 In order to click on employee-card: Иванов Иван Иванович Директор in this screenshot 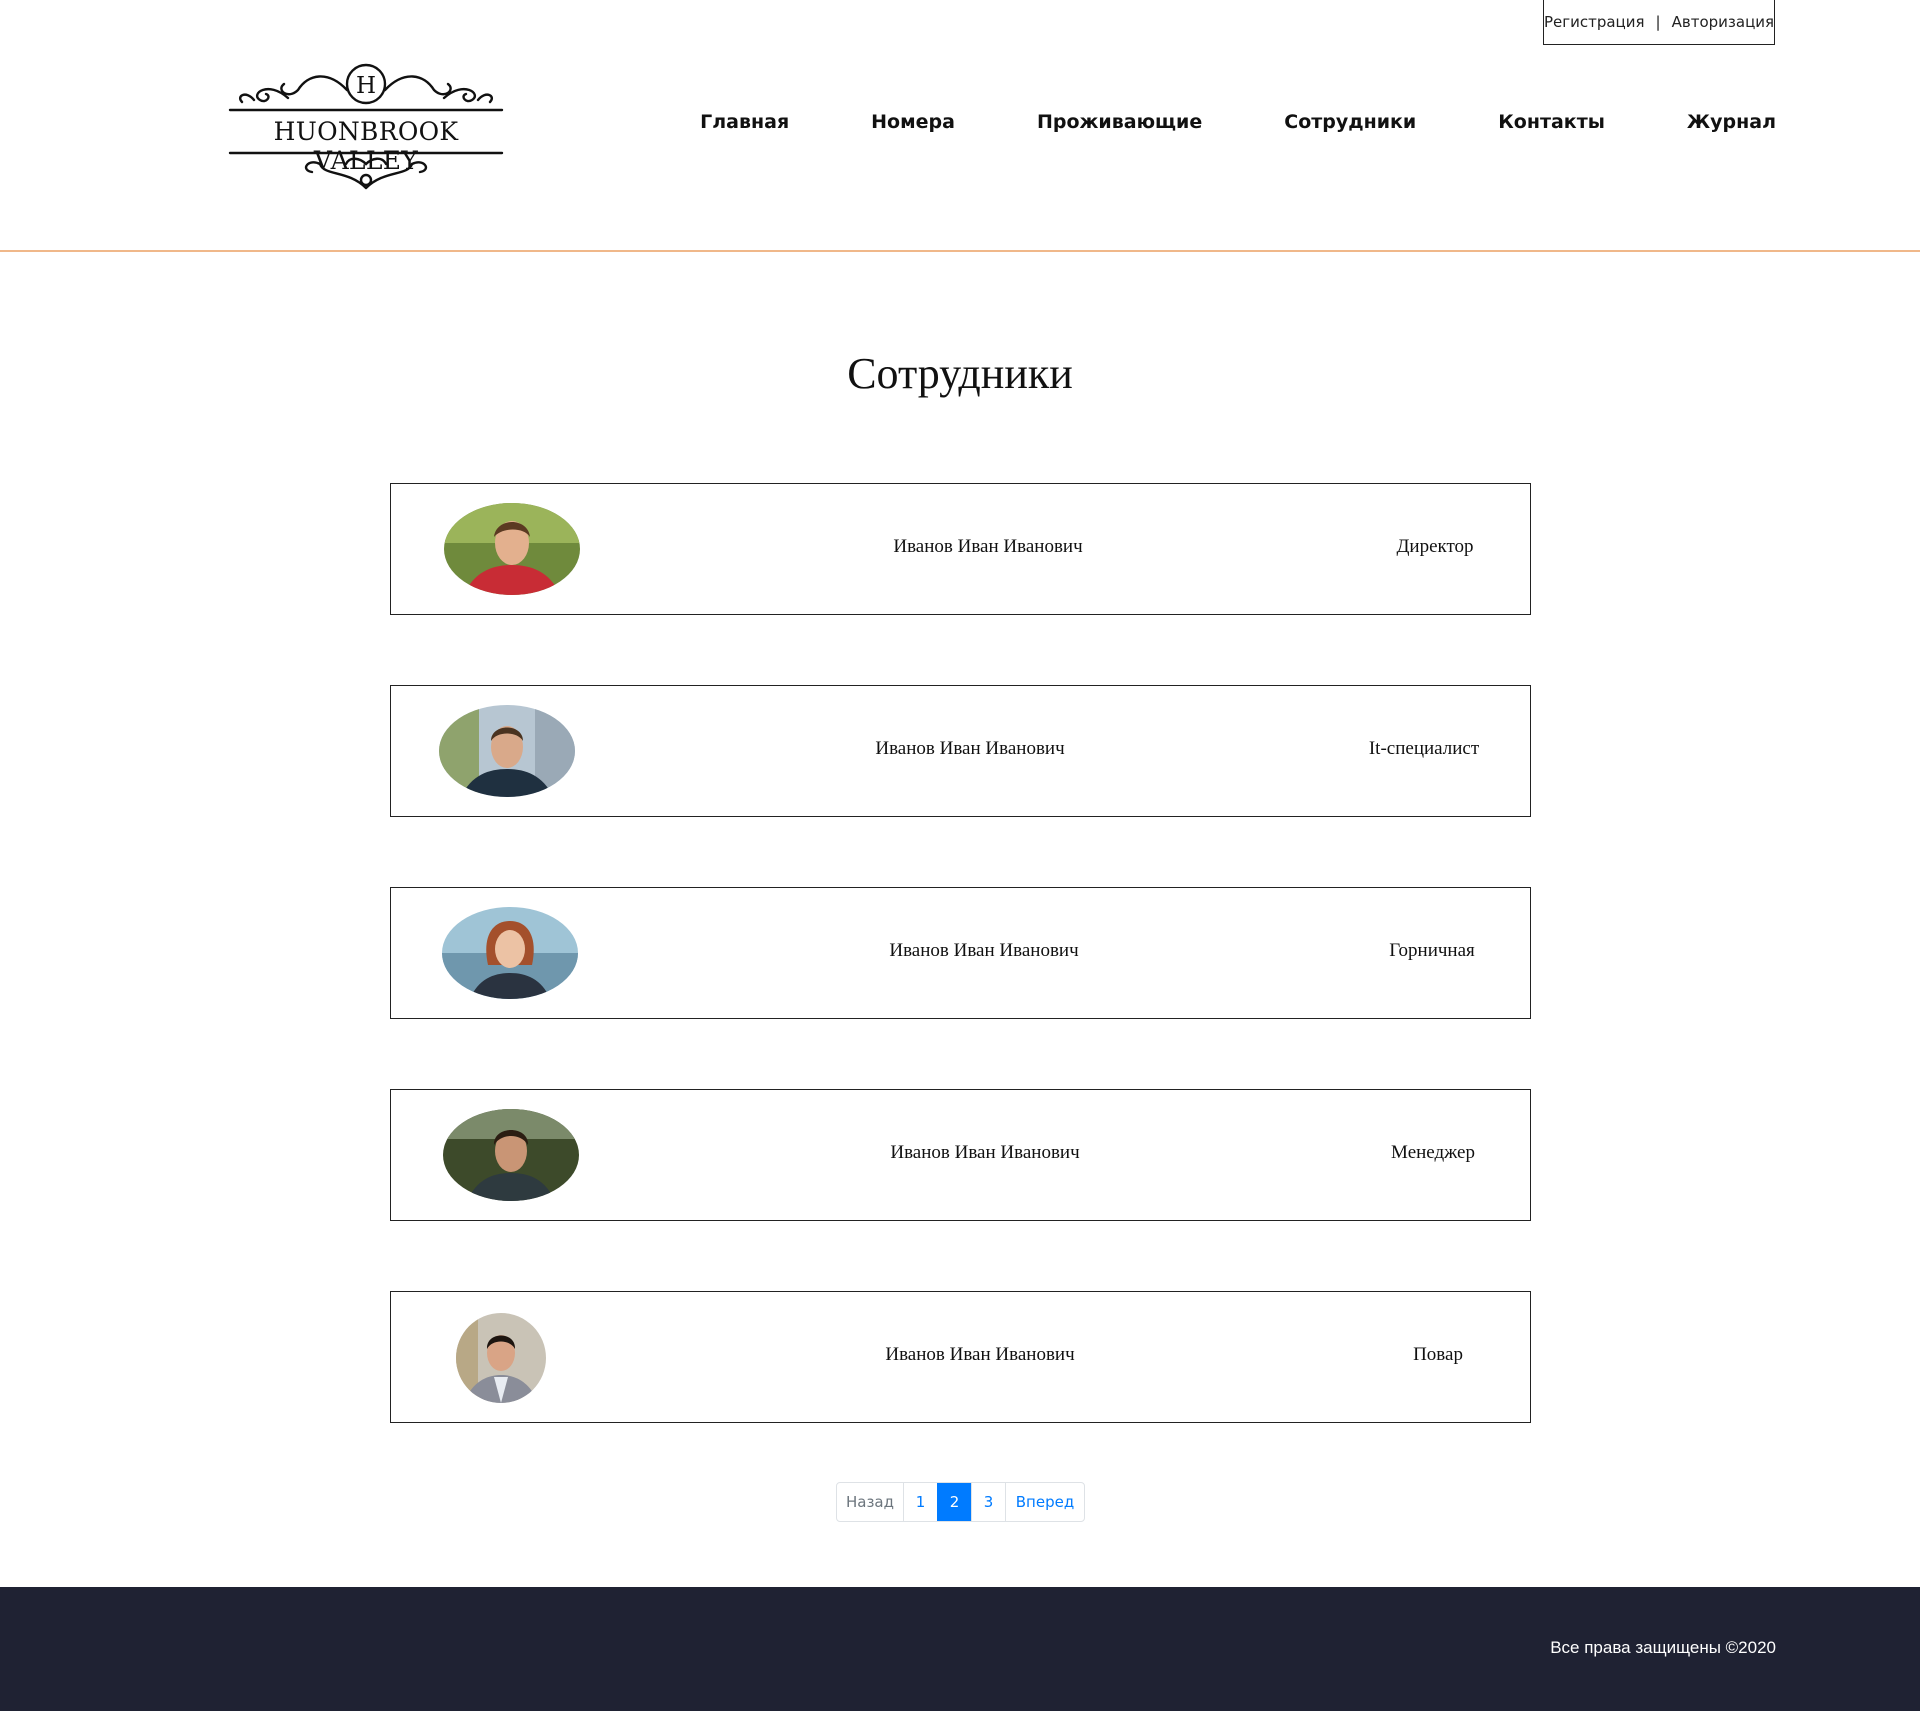, I will do `click(960, 549)`.